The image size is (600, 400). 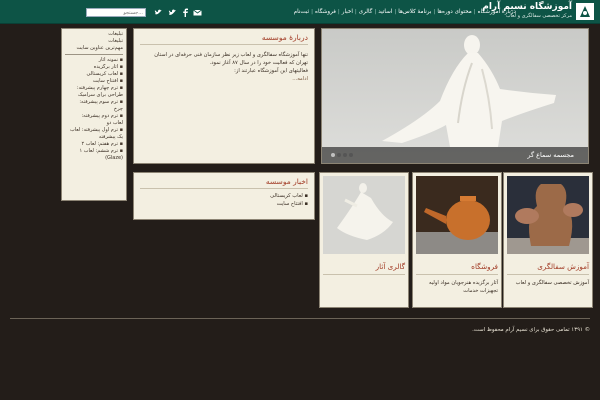 I want to click on sidebar-link: آثار برگزیده, so click(x=94, y=67).